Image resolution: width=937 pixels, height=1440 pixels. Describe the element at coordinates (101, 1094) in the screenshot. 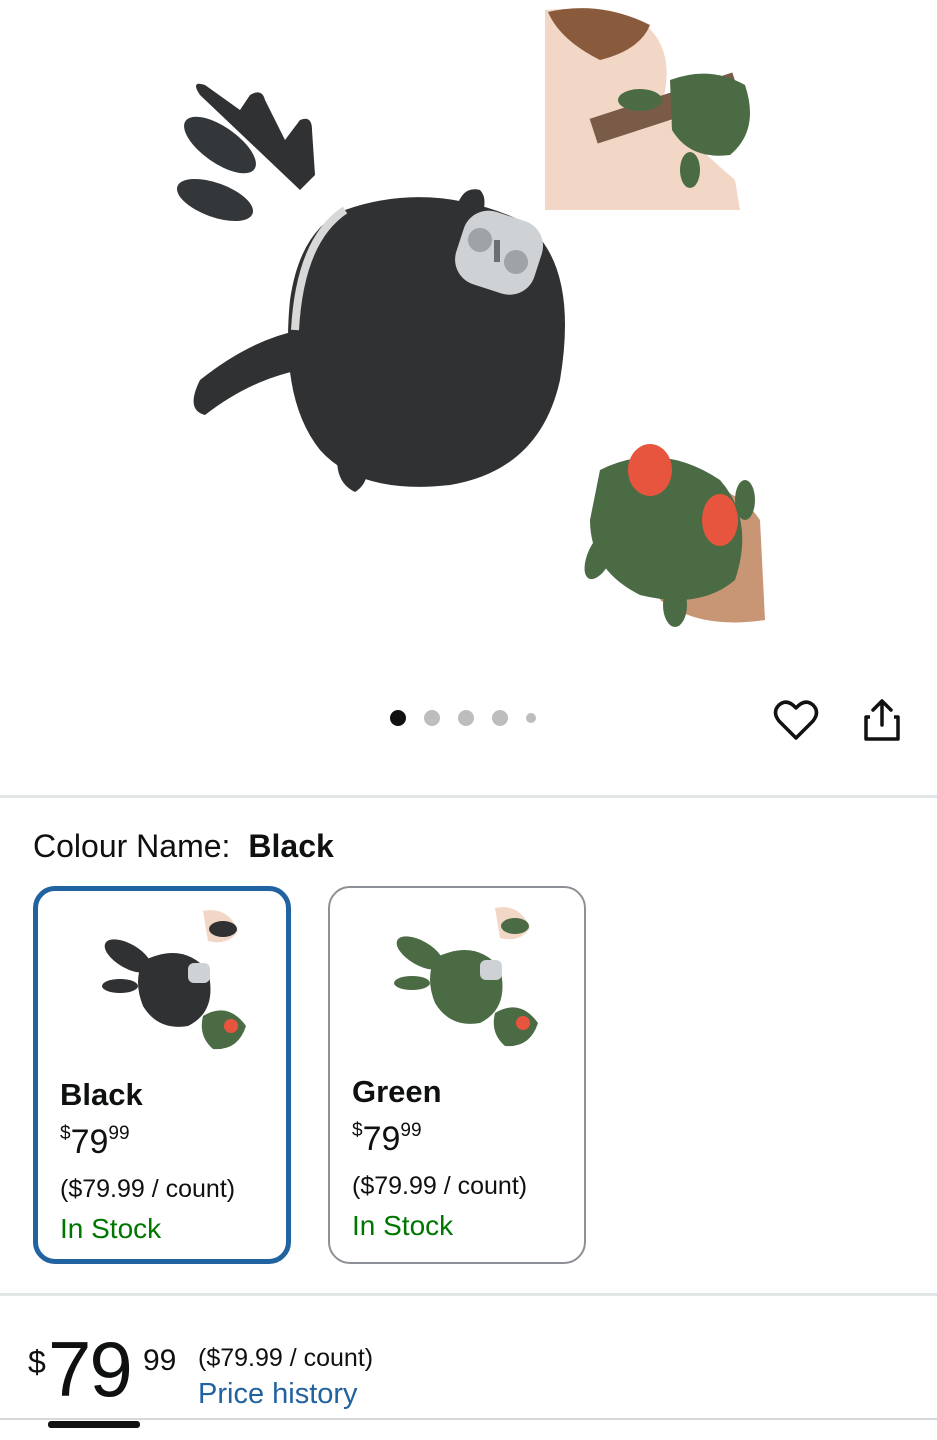

I see `swatch-name: Black` at that location.